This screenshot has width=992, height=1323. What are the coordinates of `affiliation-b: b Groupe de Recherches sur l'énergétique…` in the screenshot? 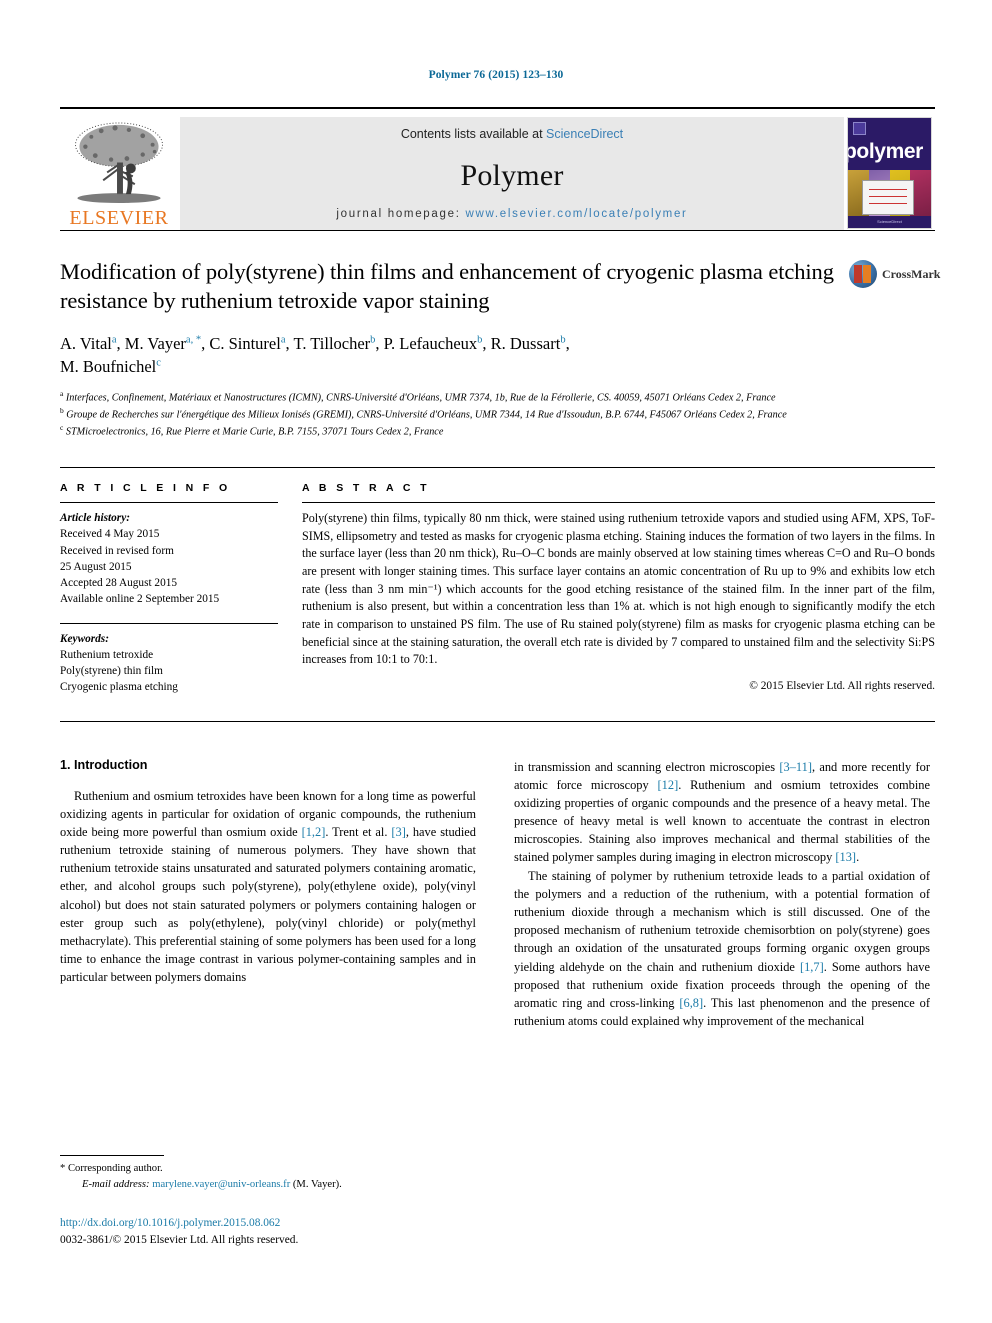 It's located at (423, 413).